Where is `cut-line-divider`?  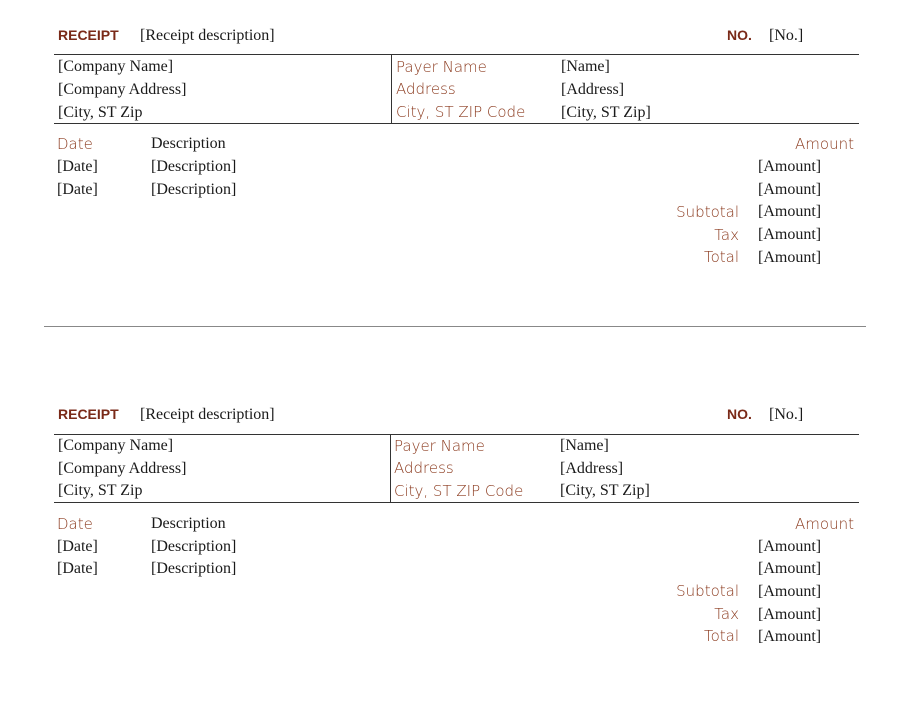
cut-line-divider is located at coordinates (455, 326).